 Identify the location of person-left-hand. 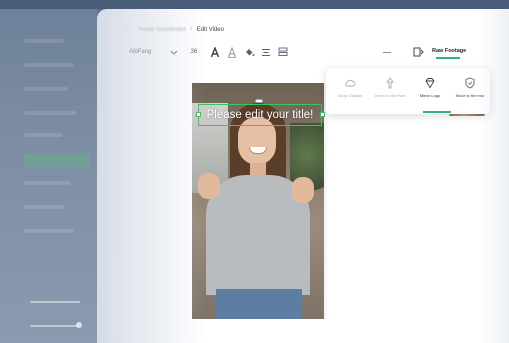
(209, 186).